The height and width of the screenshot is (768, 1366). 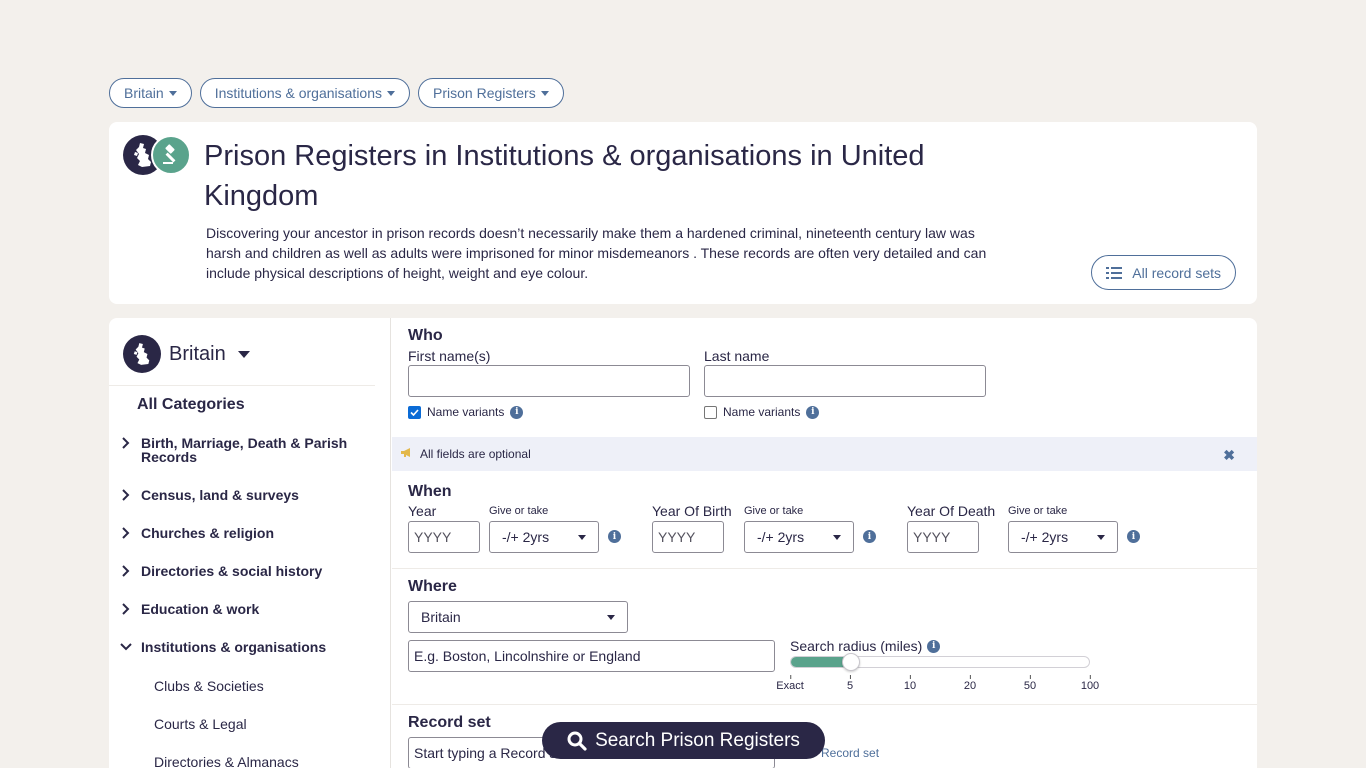 I want to click on sidebar-item-birth-marriage-death: Birth, Marriage, Death & Parish Records, so click(x=244, y=450).